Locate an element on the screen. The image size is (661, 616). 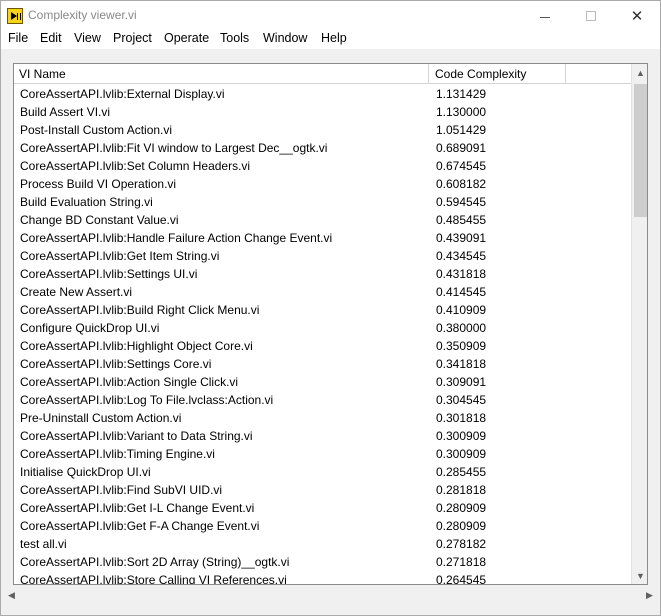
code-complexity-cell: 0.674545 is located at coordinates (461, 166).